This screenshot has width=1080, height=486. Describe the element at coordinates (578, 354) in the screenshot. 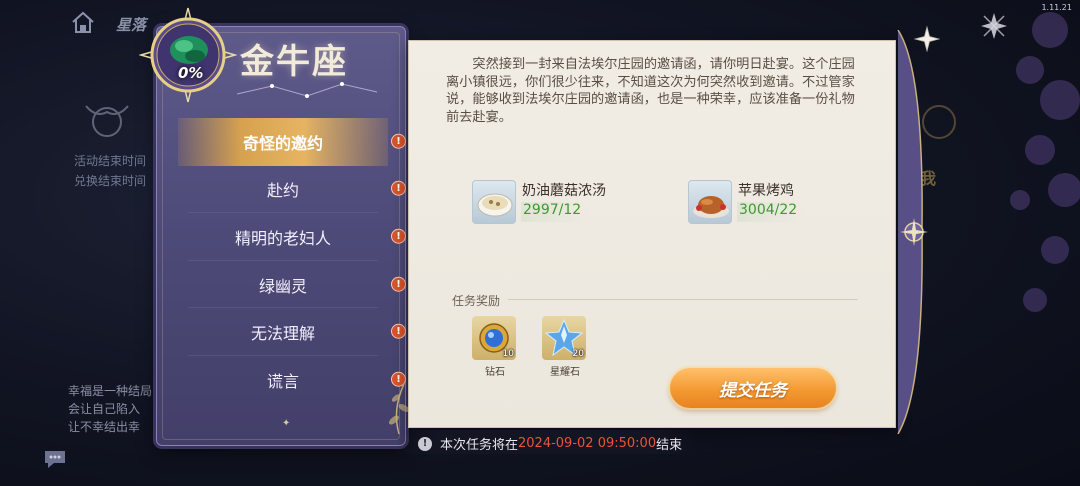

I see `reward-quantity: 20` at that location.